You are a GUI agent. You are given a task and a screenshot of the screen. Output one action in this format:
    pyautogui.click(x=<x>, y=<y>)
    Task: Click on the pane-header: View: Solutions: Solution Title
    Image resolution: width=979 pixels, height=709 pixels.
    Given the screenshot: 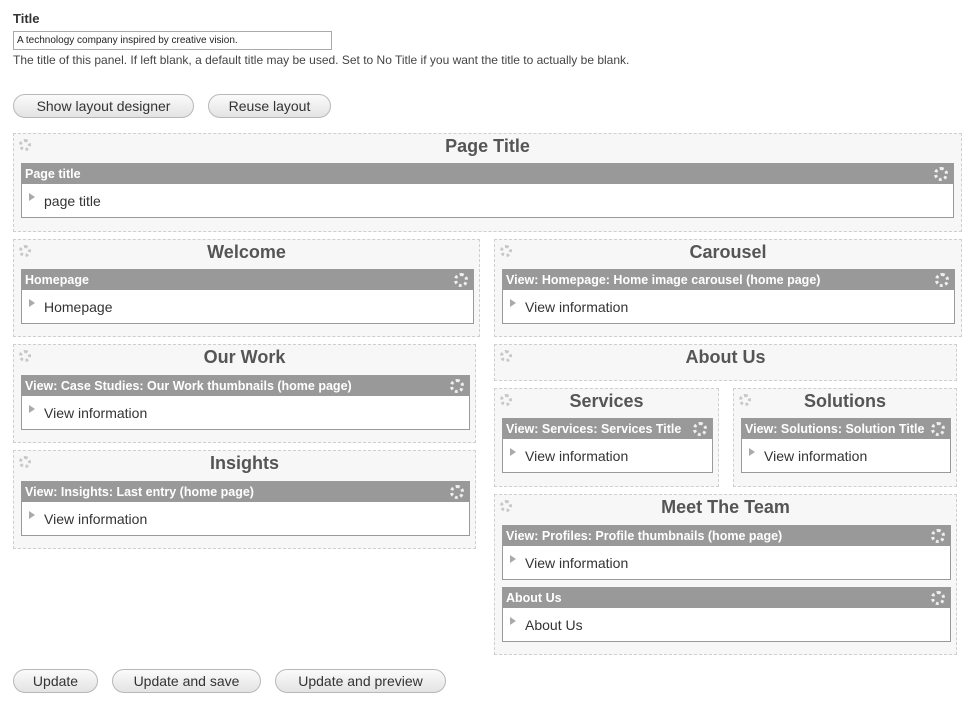 What is the action you would take?
    pyautogui.click(x=846, y=429)
    